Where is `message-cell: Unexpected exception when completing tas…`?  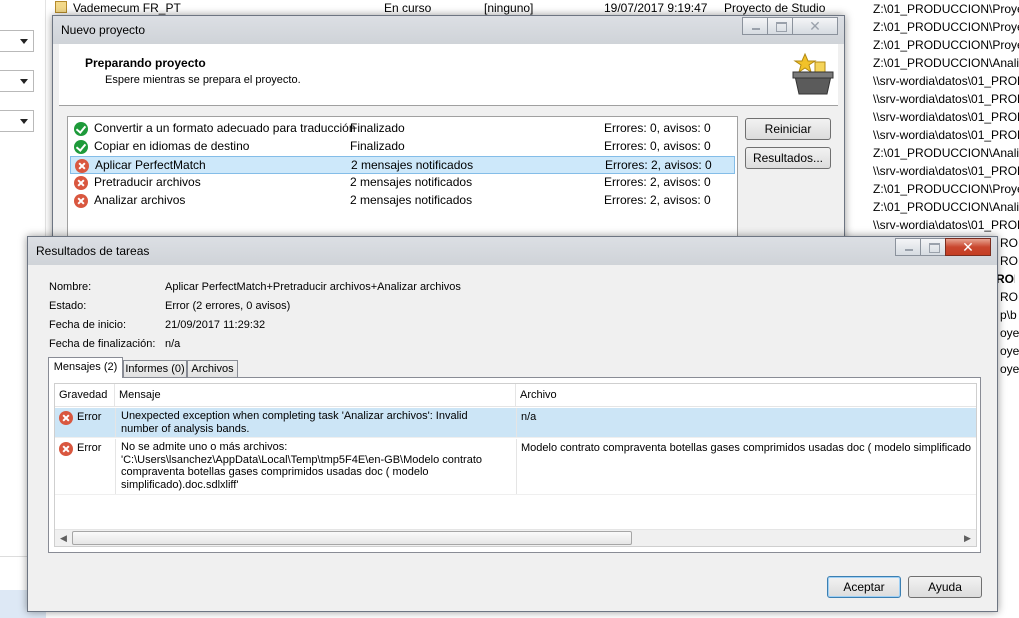 message-cell: Unexpected exception when completing tas… is located at coordinates (317, 422).